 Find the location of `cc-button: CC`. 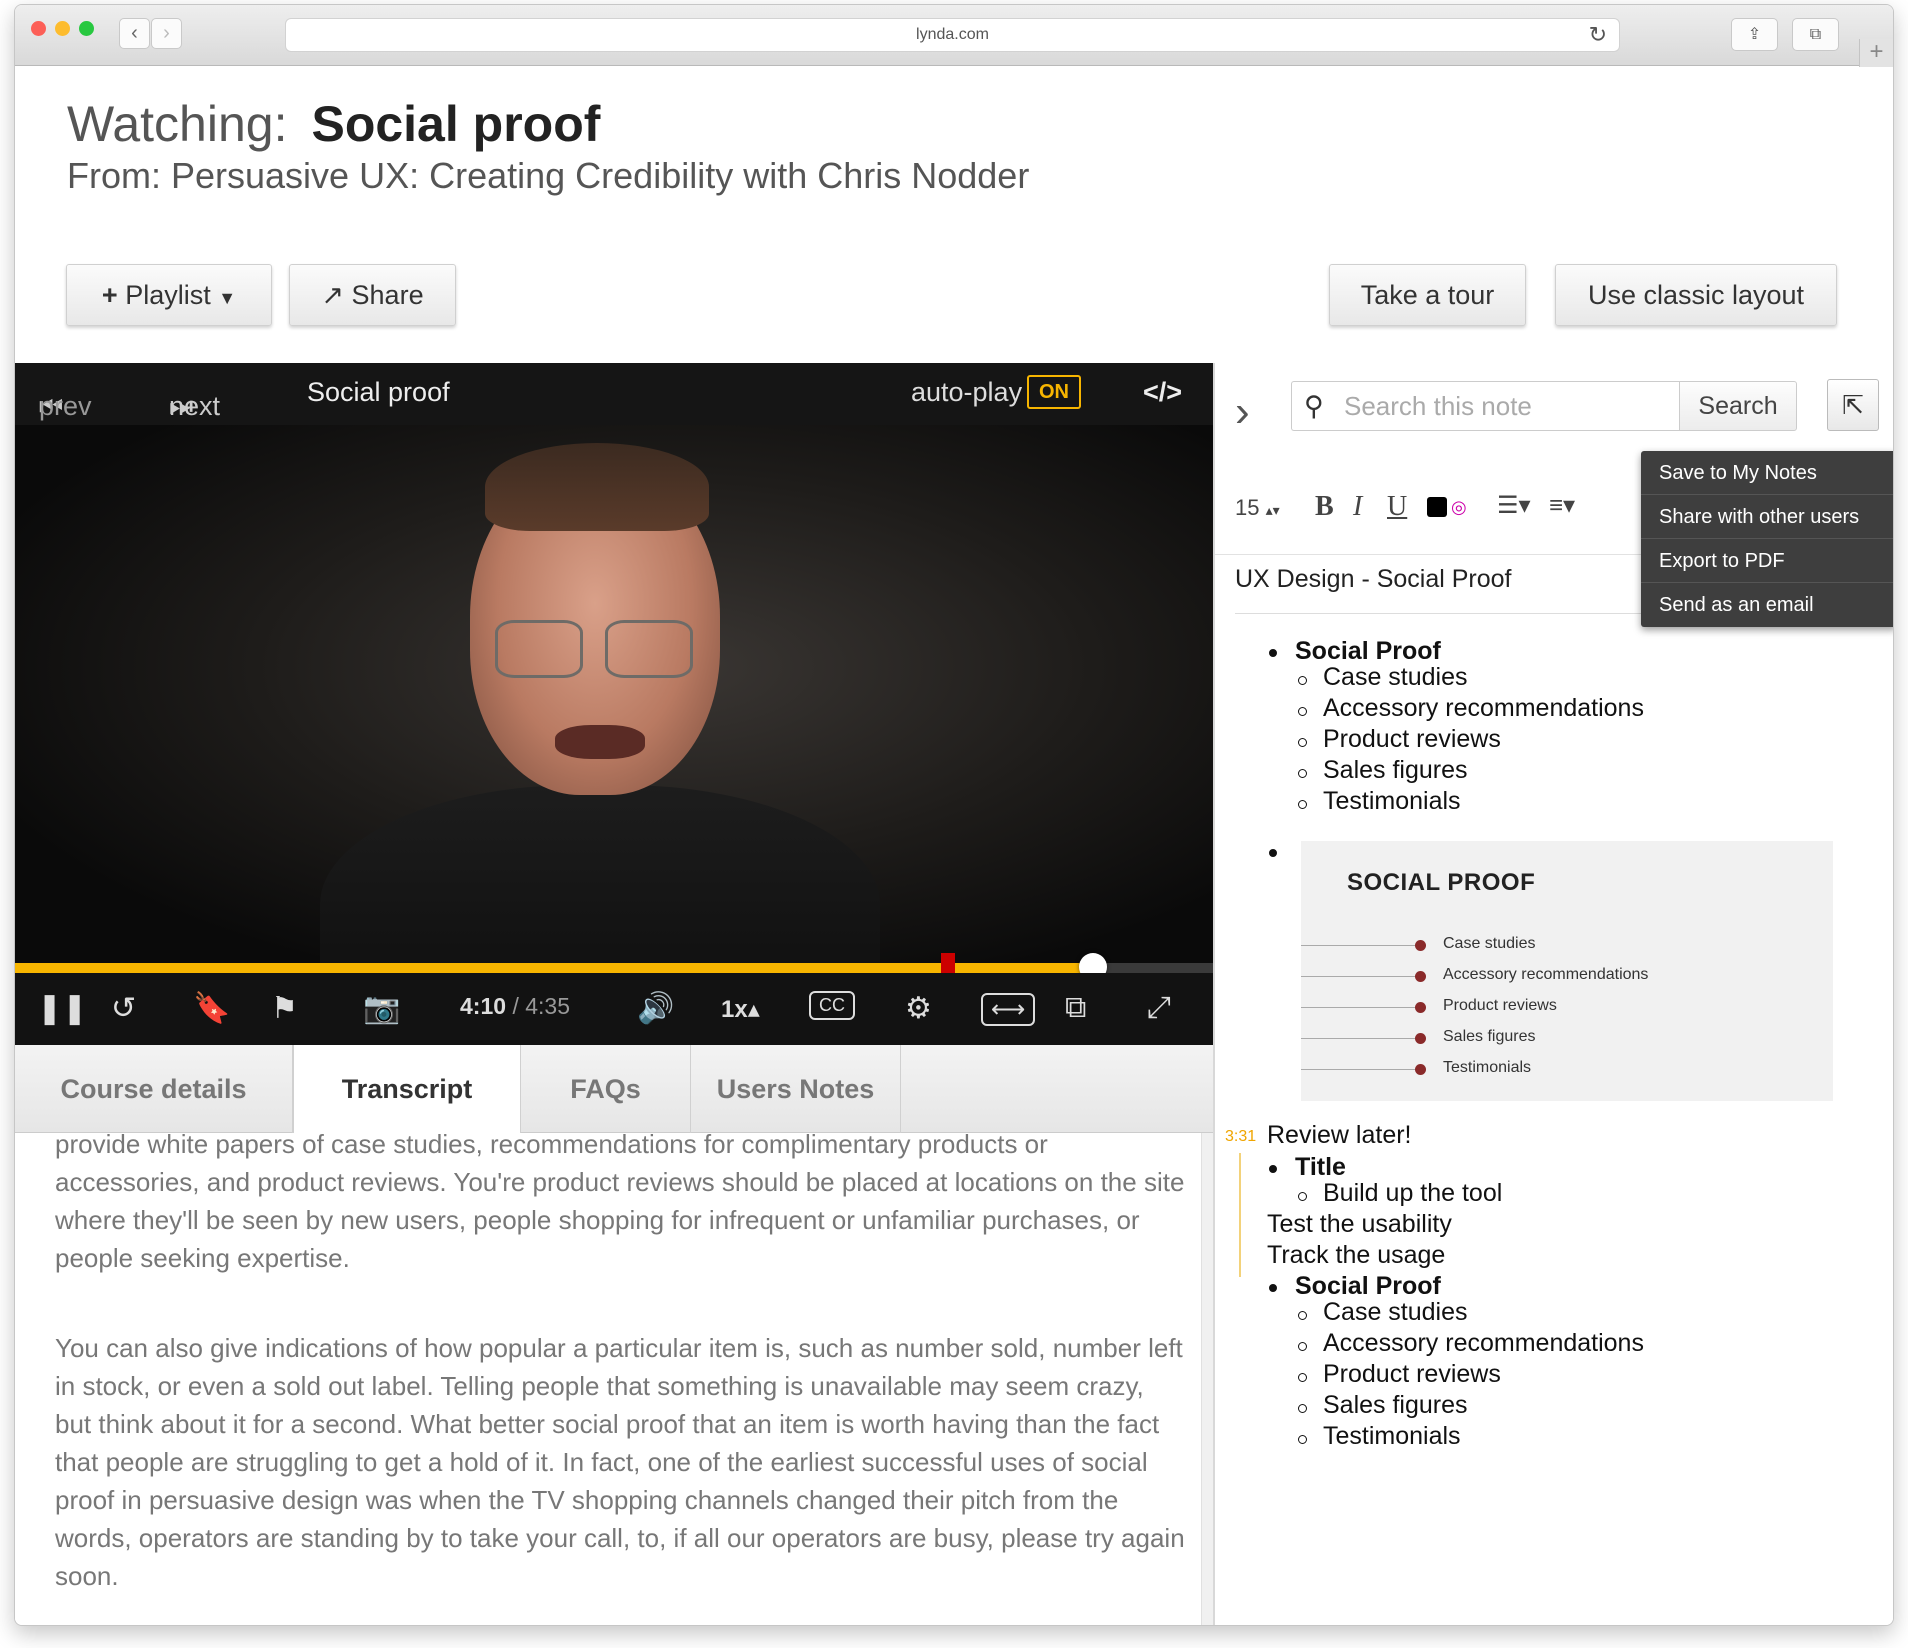

cc-button: CC is located at coordinates (832, 1005).